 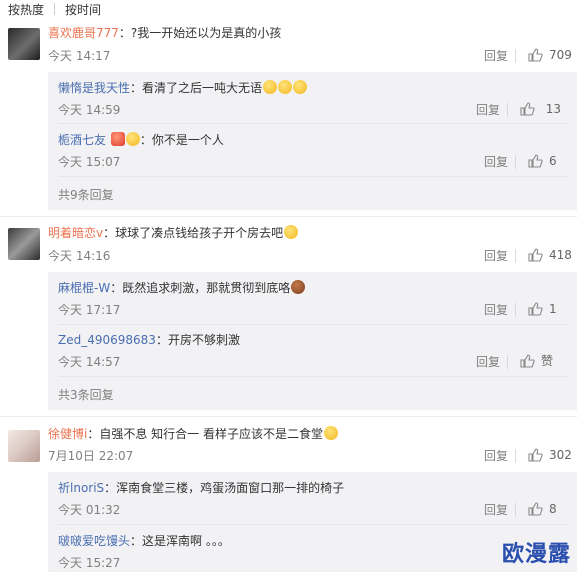 I want to click on reply-body: 啵啵爱吃馒头：这是浑南啊 。。。, so click(x=144, y=541).